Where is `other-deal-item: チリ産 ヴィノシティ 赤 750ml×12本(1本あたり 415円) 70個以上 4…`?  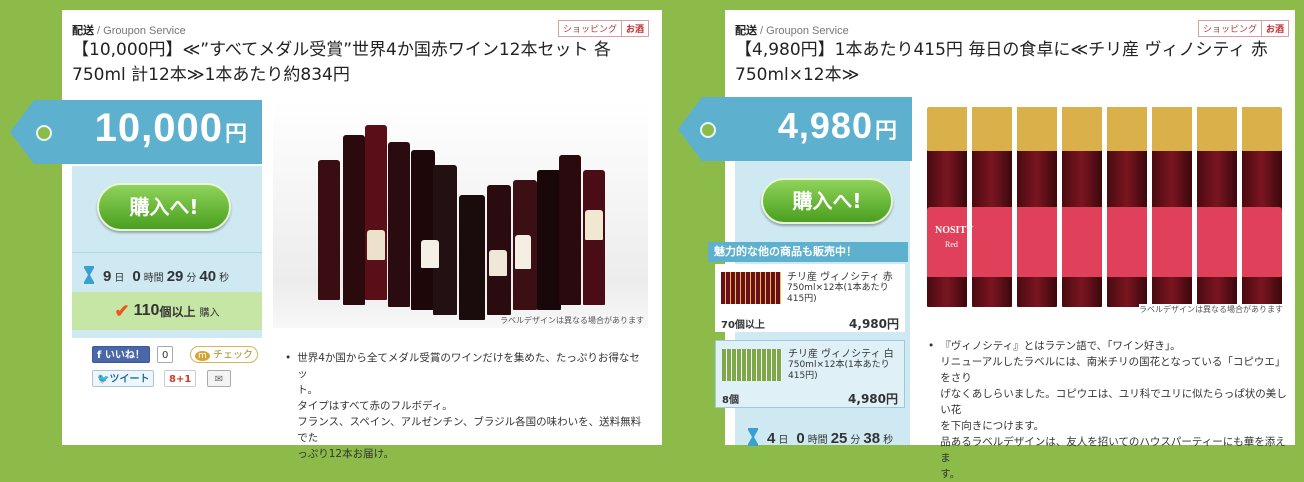
other-deal-item: チリ産 ヴィノシティ 赤 750ml×12本(1本あたり 415円) 70個以上 4… is located at coordinates (810, 298).